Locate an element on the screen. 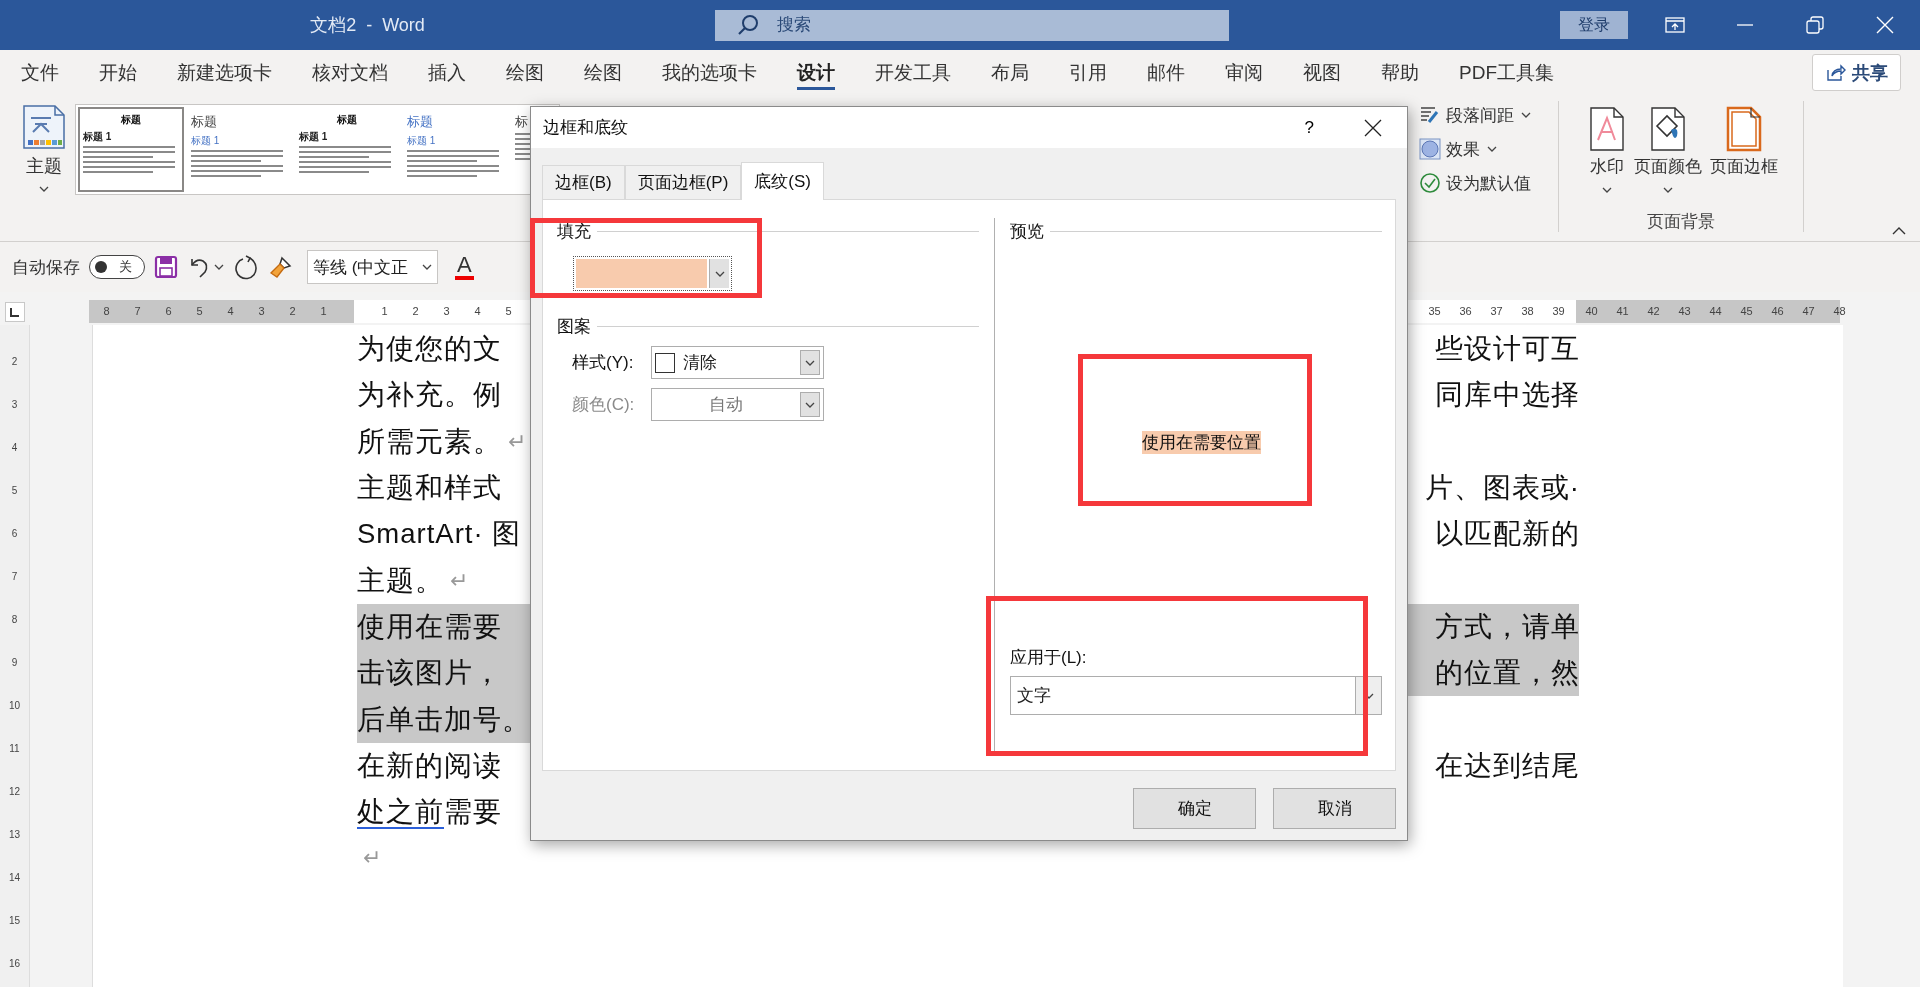 This screenshot has height=987, width=1920. group-label: 页面背景 is located at coordinates (1681, 222).